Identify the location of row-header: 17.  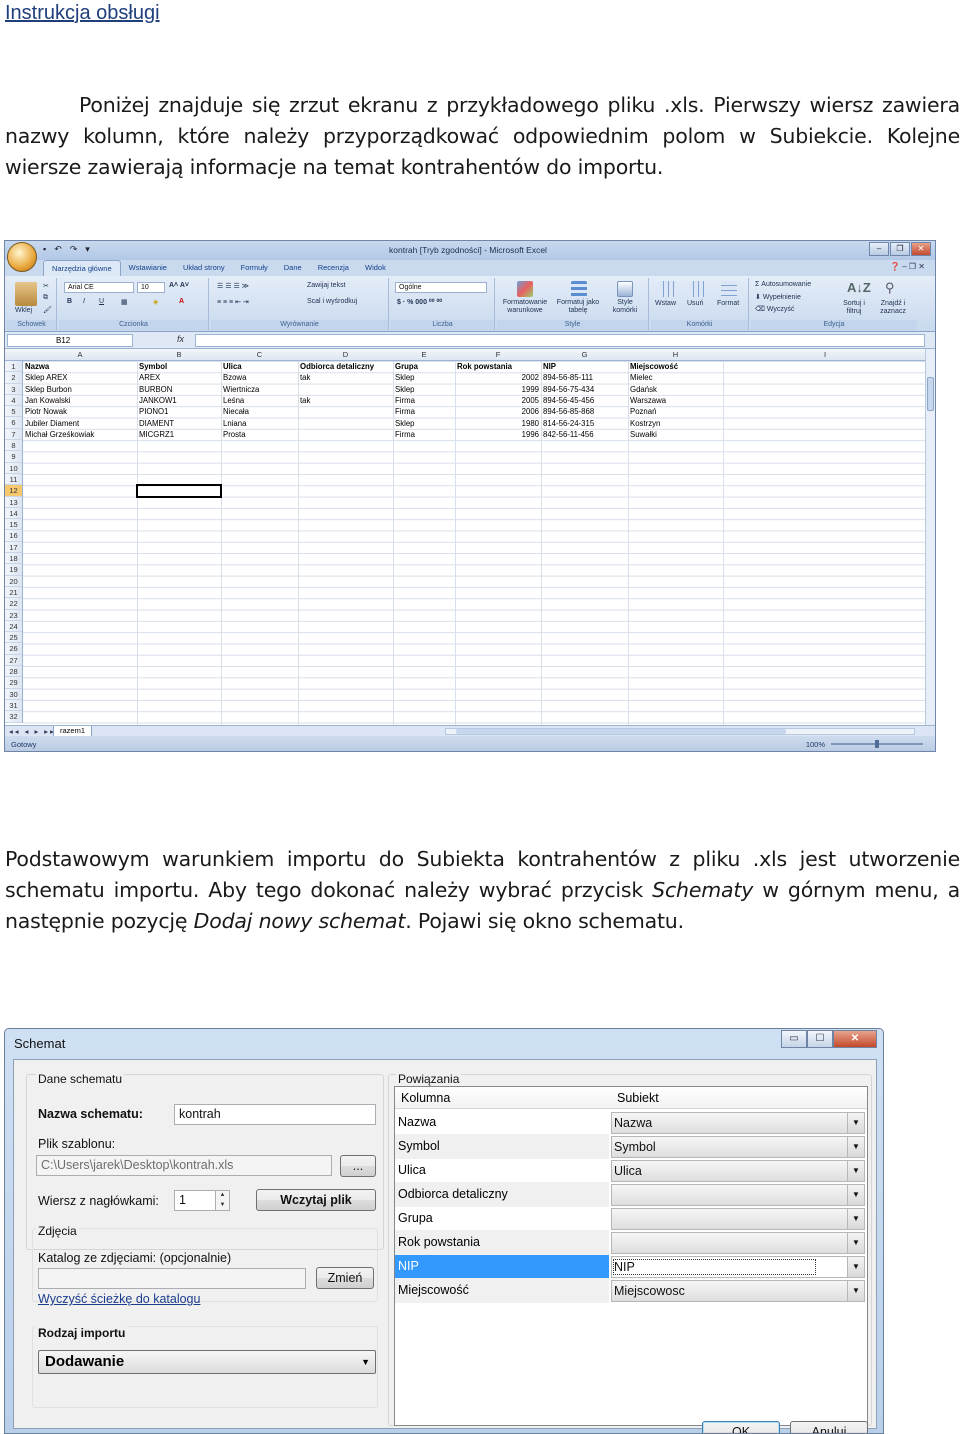
(13, 548).